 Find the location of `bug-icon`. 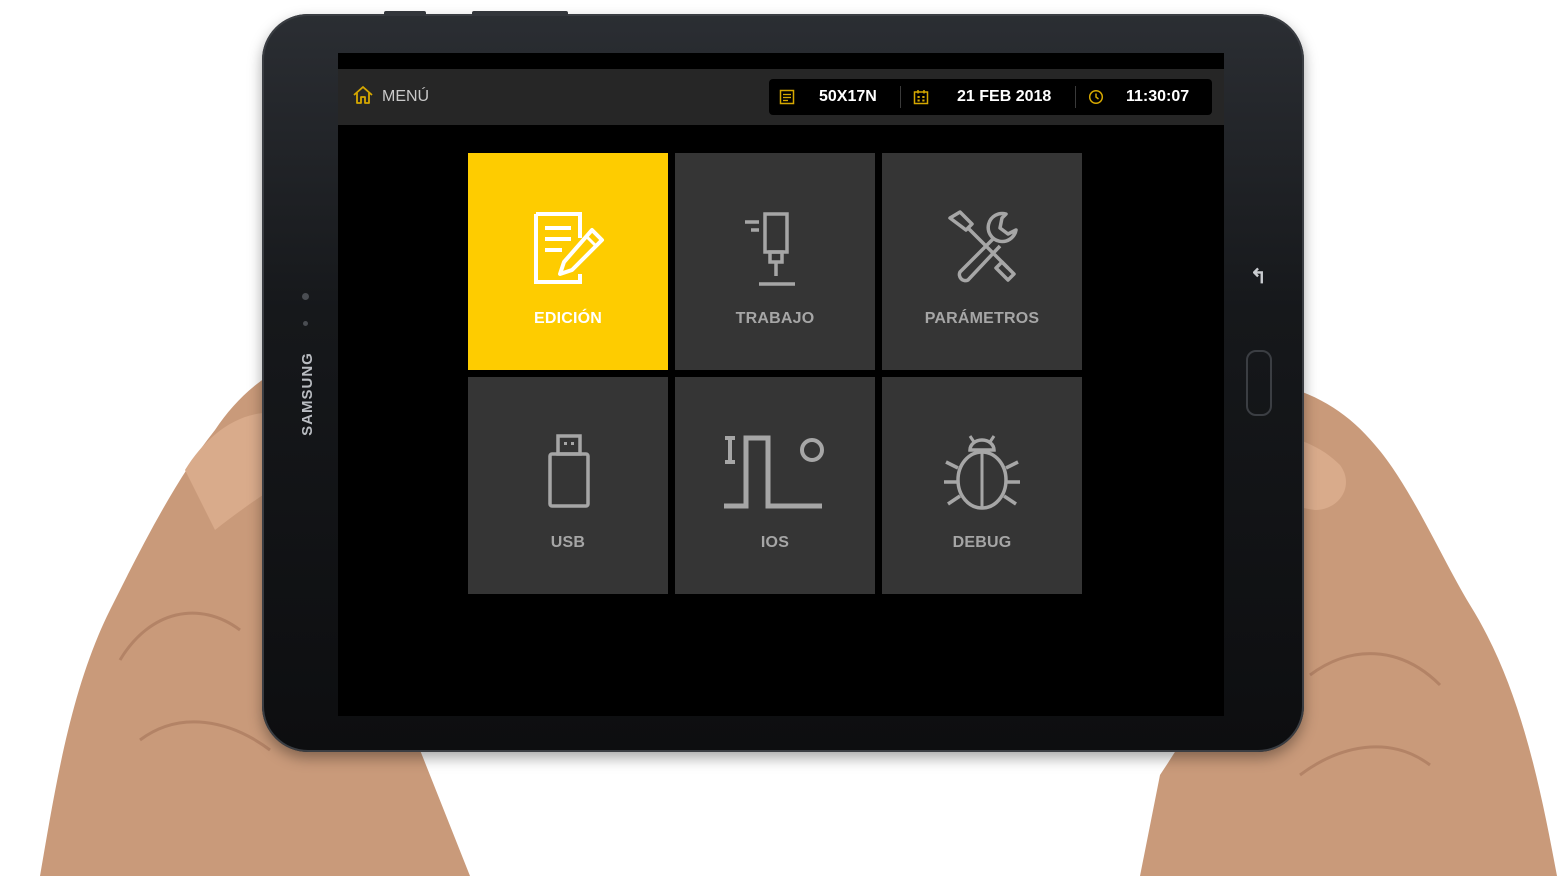

bug-icon is located at coordinates (982, 472).